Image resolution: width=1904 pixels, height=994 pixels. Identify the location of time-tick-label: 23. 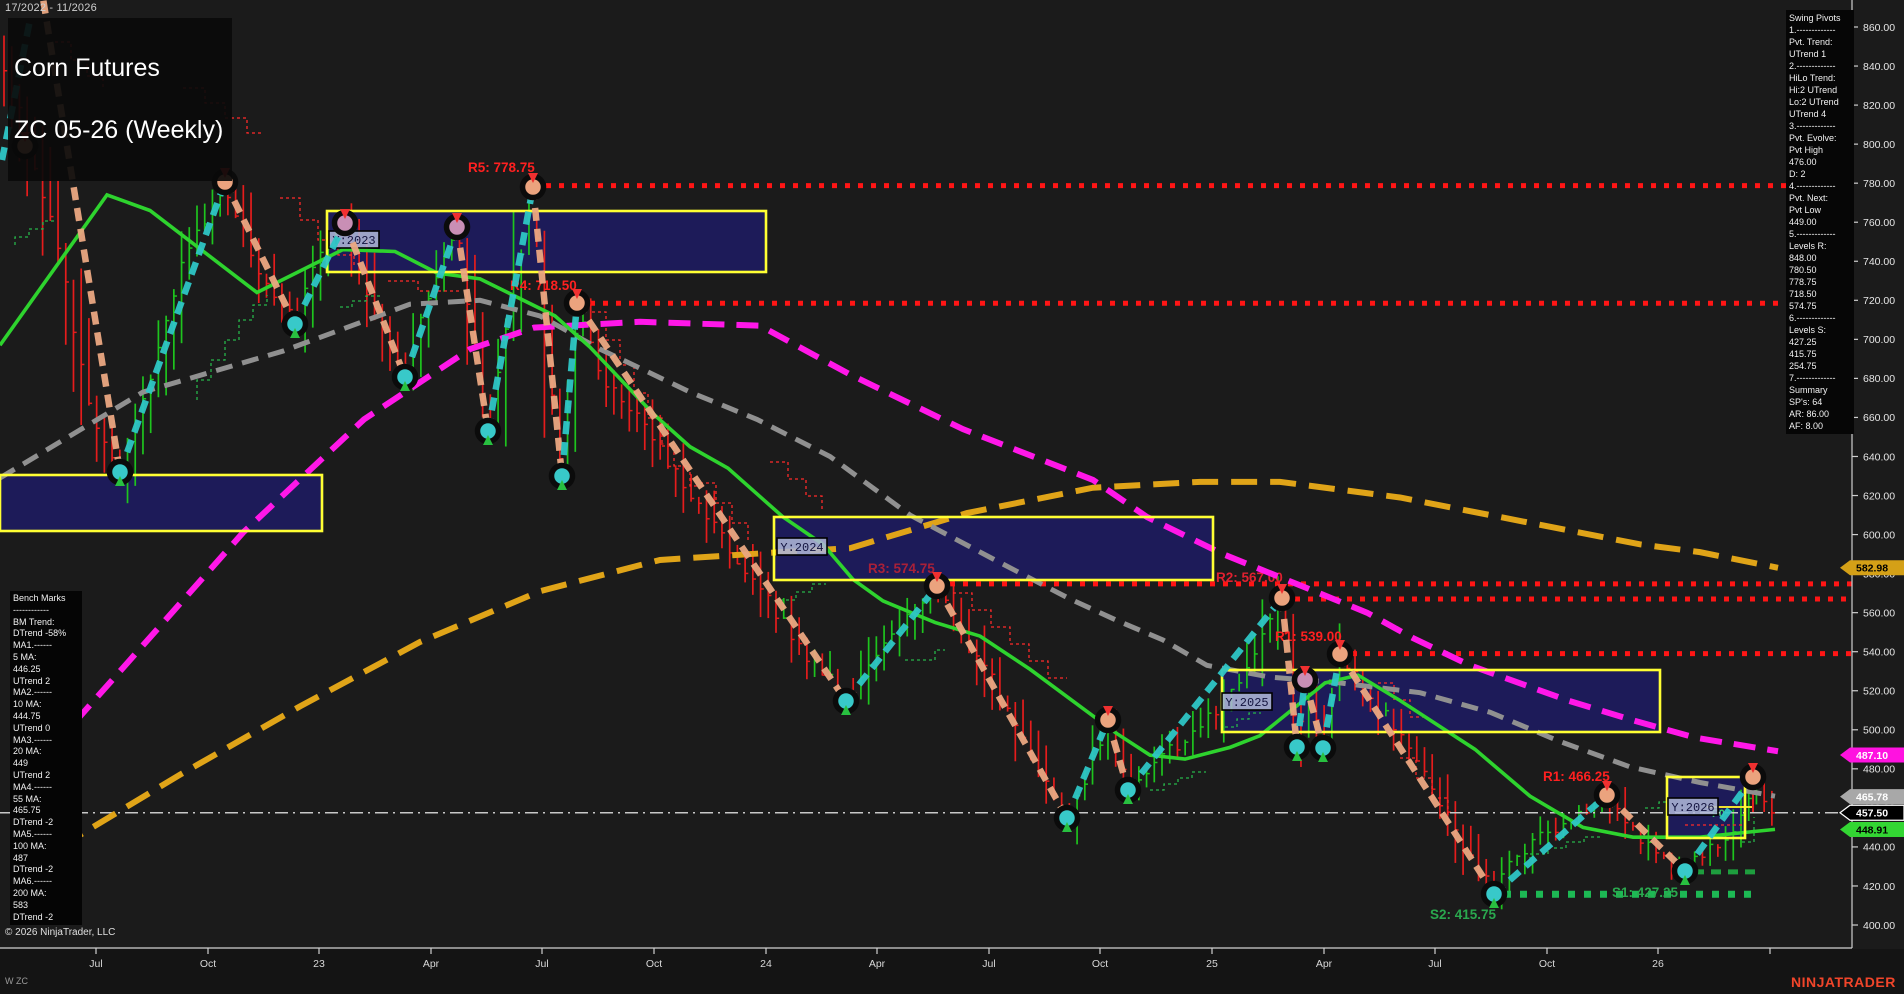
(319, 964).